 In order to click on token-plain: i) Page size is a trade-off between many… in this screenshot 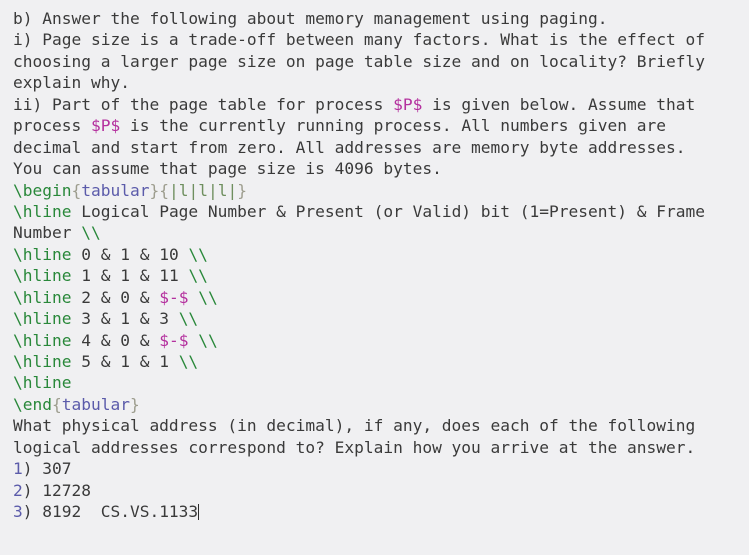, I will do `click(359, 40)`.